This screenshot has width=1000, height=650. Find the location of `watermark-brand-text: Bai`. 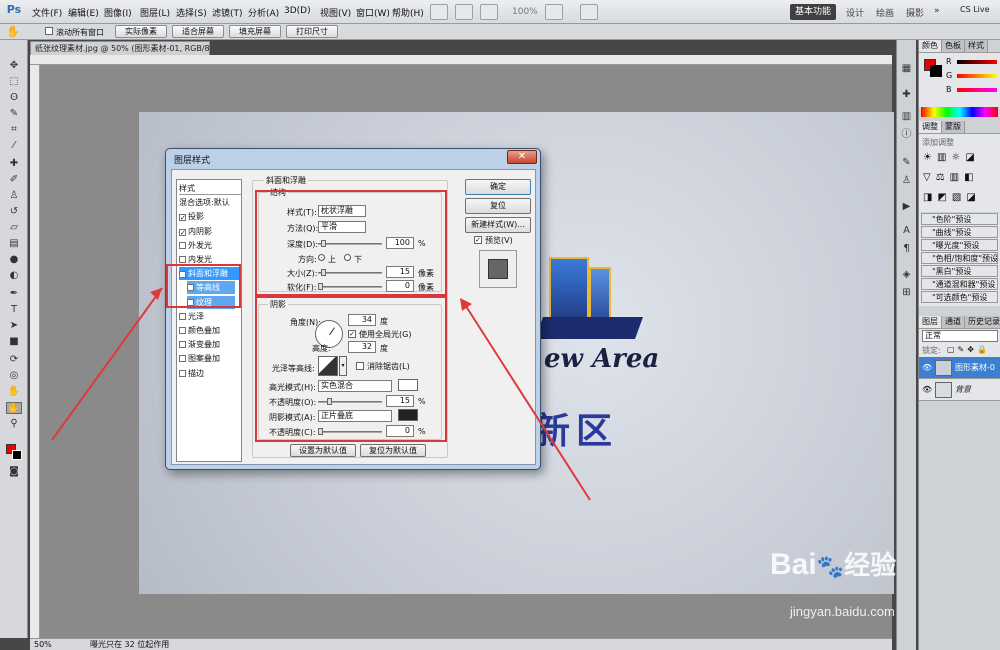

watermark-brand-text: Bai is located at coordinates (793, 564).